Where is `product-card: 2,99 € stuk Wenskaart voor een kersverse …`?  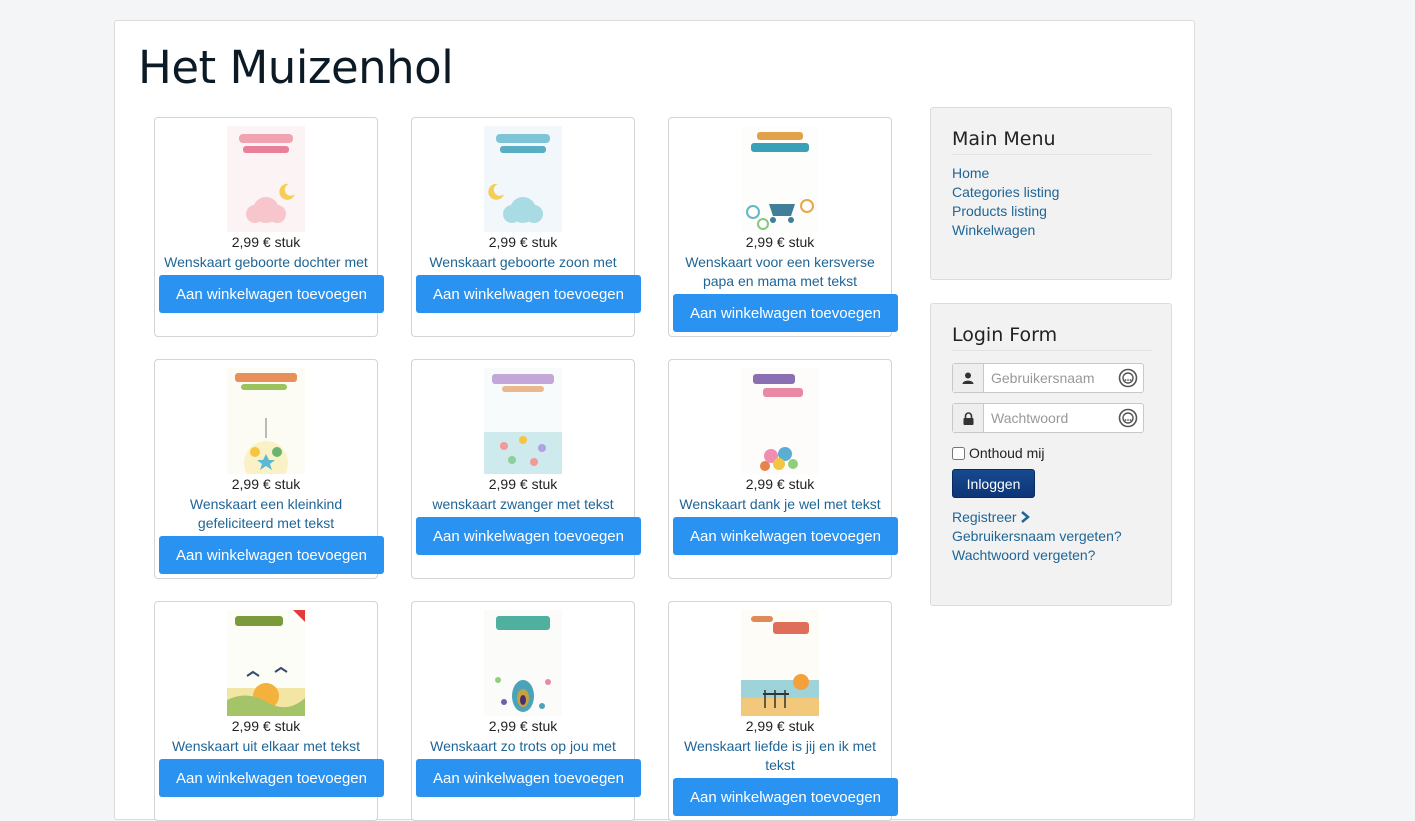
product-card: 2,99 € stuk Wenskaart voor een kersverse … is located at coordinates (783, 227).